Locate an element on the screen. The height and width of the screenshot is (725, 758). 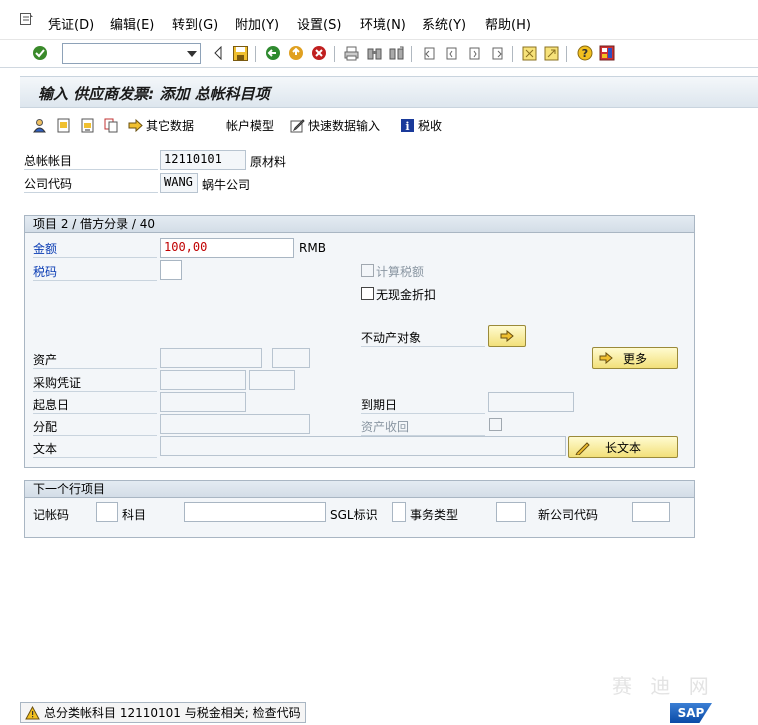
back-green-icon is located at coordinates (273, 53).